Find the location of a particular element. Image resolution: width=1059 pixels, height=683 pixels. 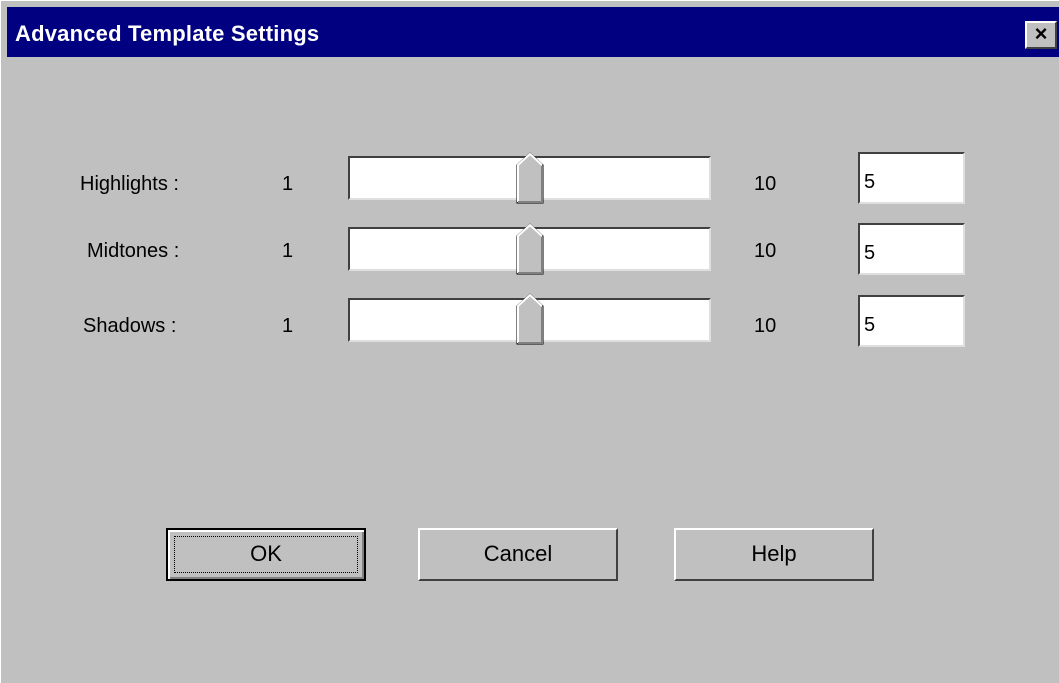

shadows-label: Shadows : is located at coordinates (130, 326).